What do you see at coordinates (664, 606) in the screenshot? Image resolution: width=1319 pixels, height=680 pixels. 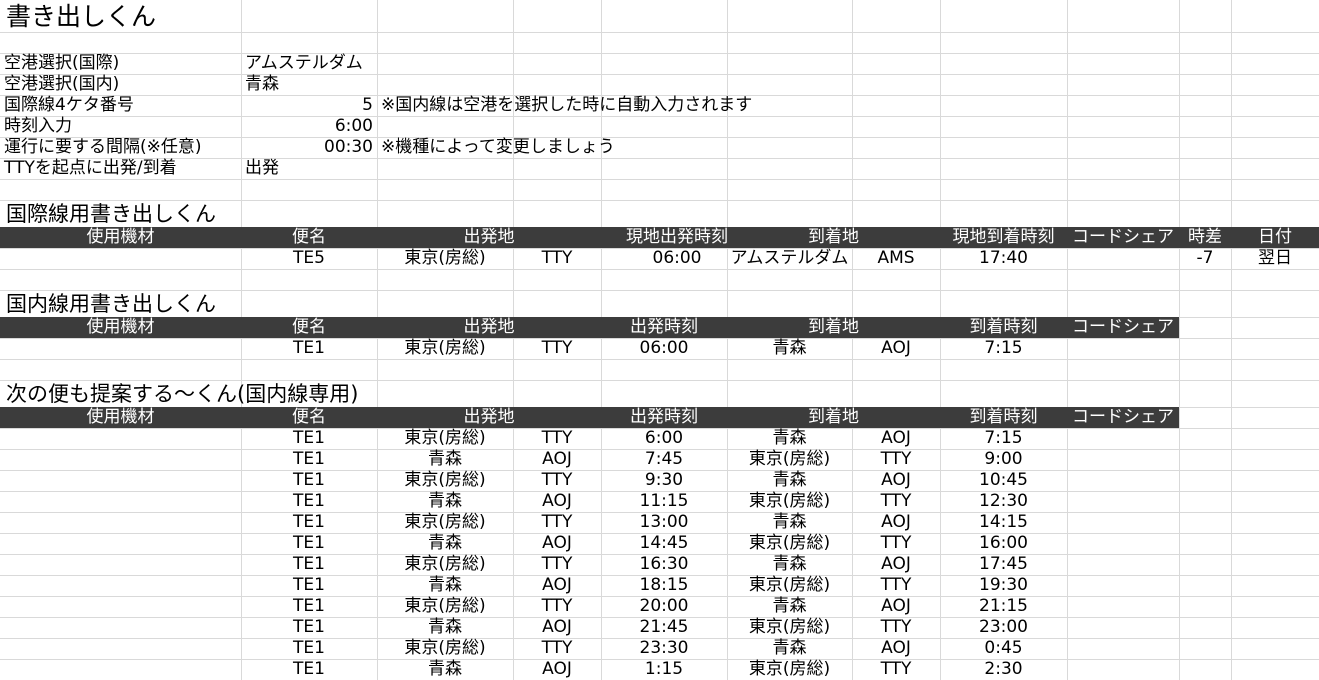 I see `next-dep-time: 20:00` at bounding box center [664, 606].